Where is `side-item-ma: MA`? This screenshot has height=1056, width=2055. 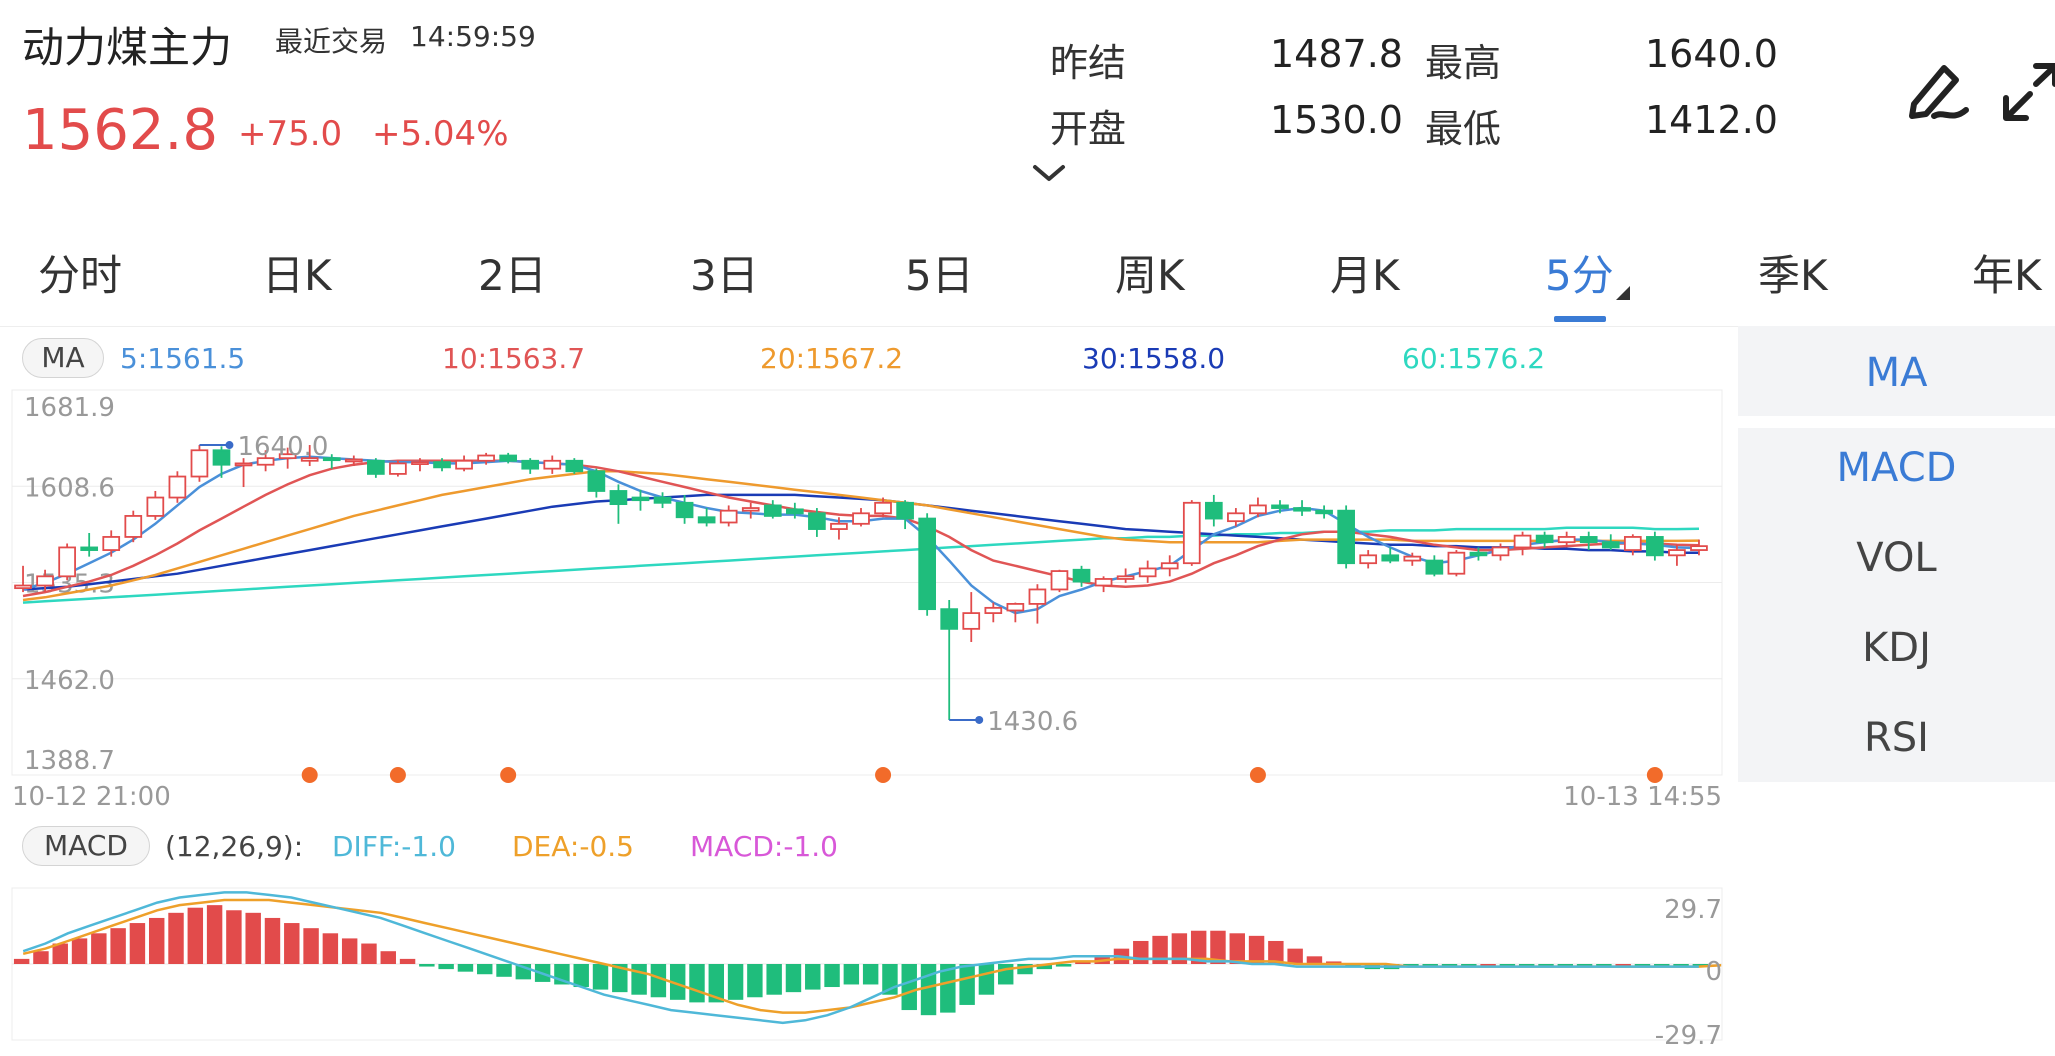 side-item-ma: MA is located at coordinates (1896, 373).